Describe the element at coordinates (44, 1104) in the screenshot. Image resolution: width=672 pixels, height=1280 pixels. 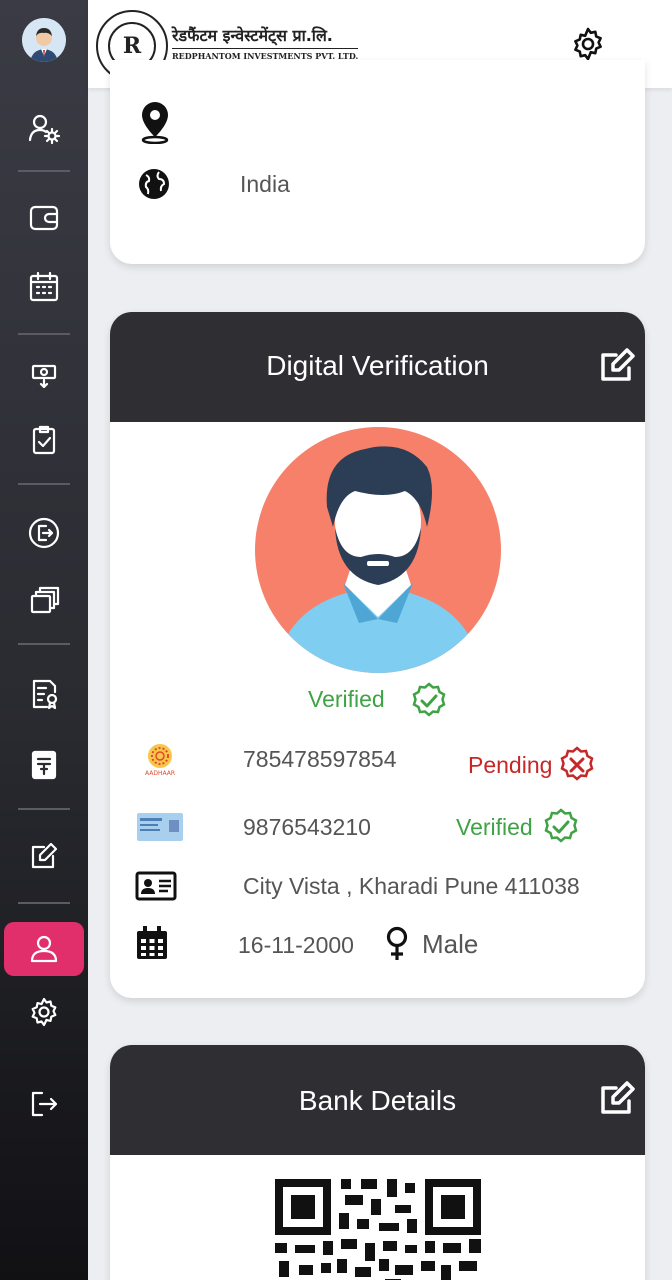
I see `logout-icon` at that location.